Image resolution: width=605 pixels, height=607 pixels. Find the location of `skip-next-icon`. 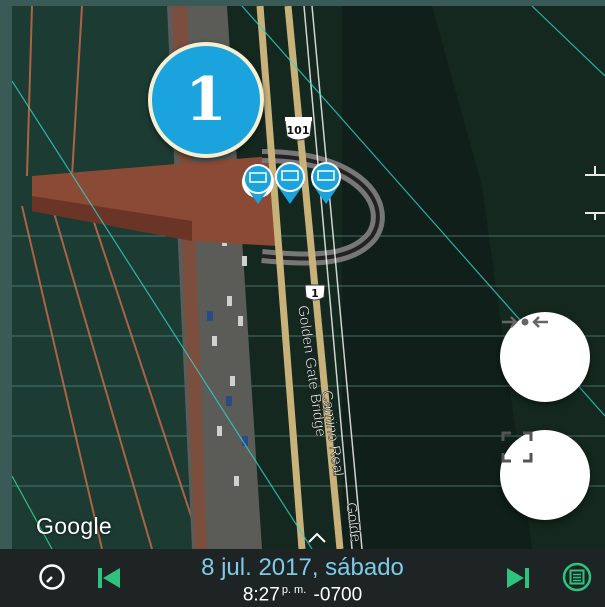

skip-next-icon is located at coordinates (518, 578).